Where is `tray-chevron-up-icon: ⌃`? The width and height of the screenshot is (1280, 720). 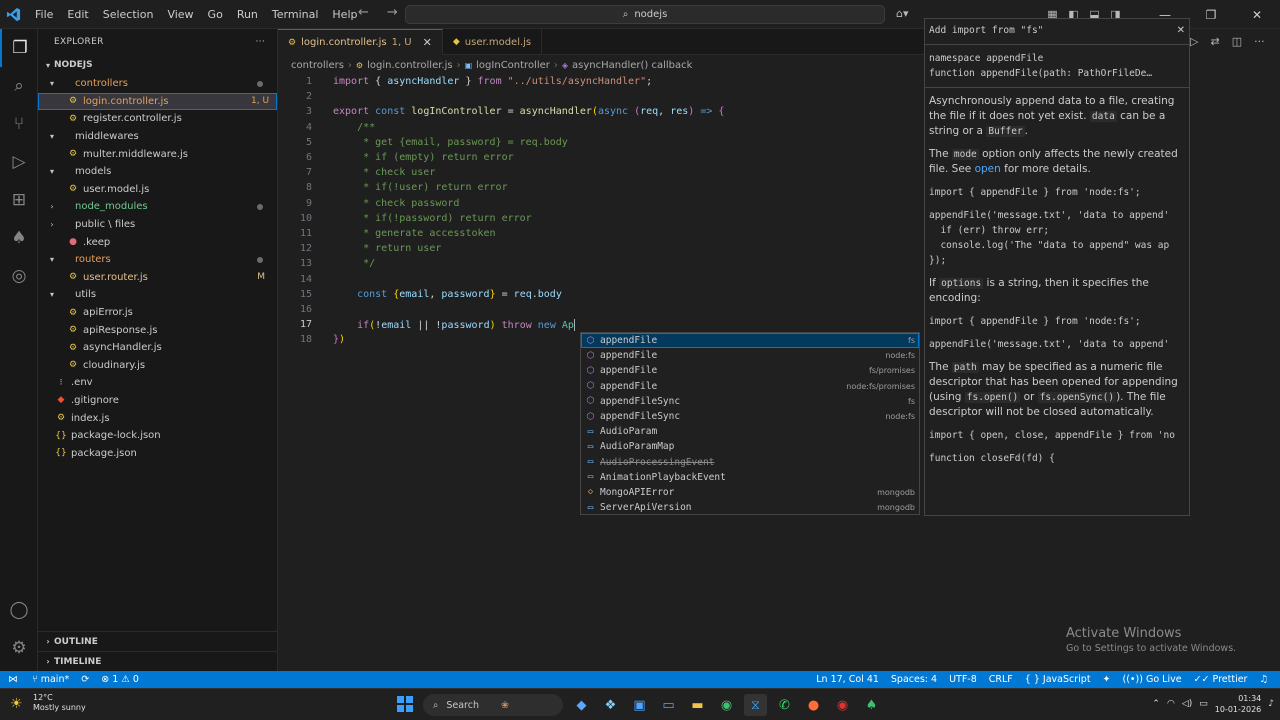
tray-chevron-up-icon: ⌃ is located at coordinates (1156, 704).